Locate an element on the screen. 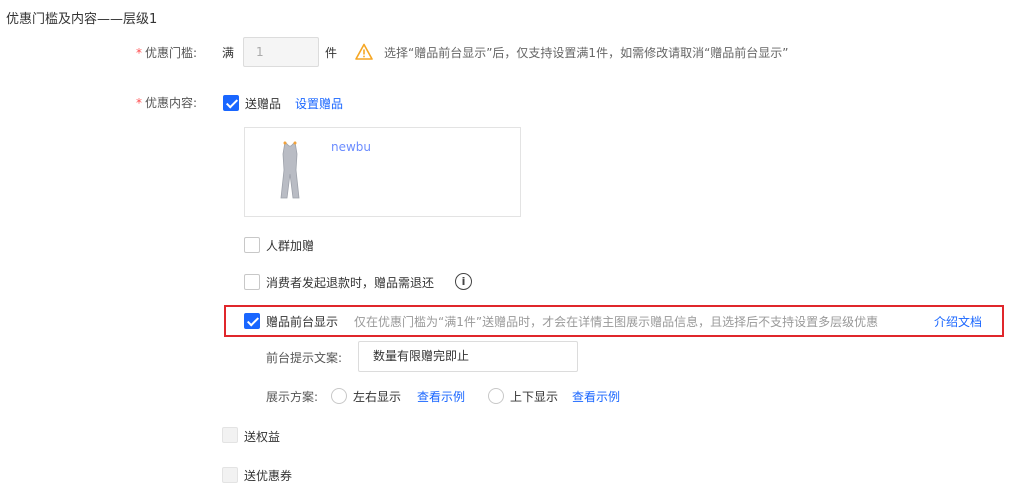 This screenshot has height=491, width=1031. refund-return-label: 消费者发起退款时，赠品需退还 is located at coordinates (350, 283).